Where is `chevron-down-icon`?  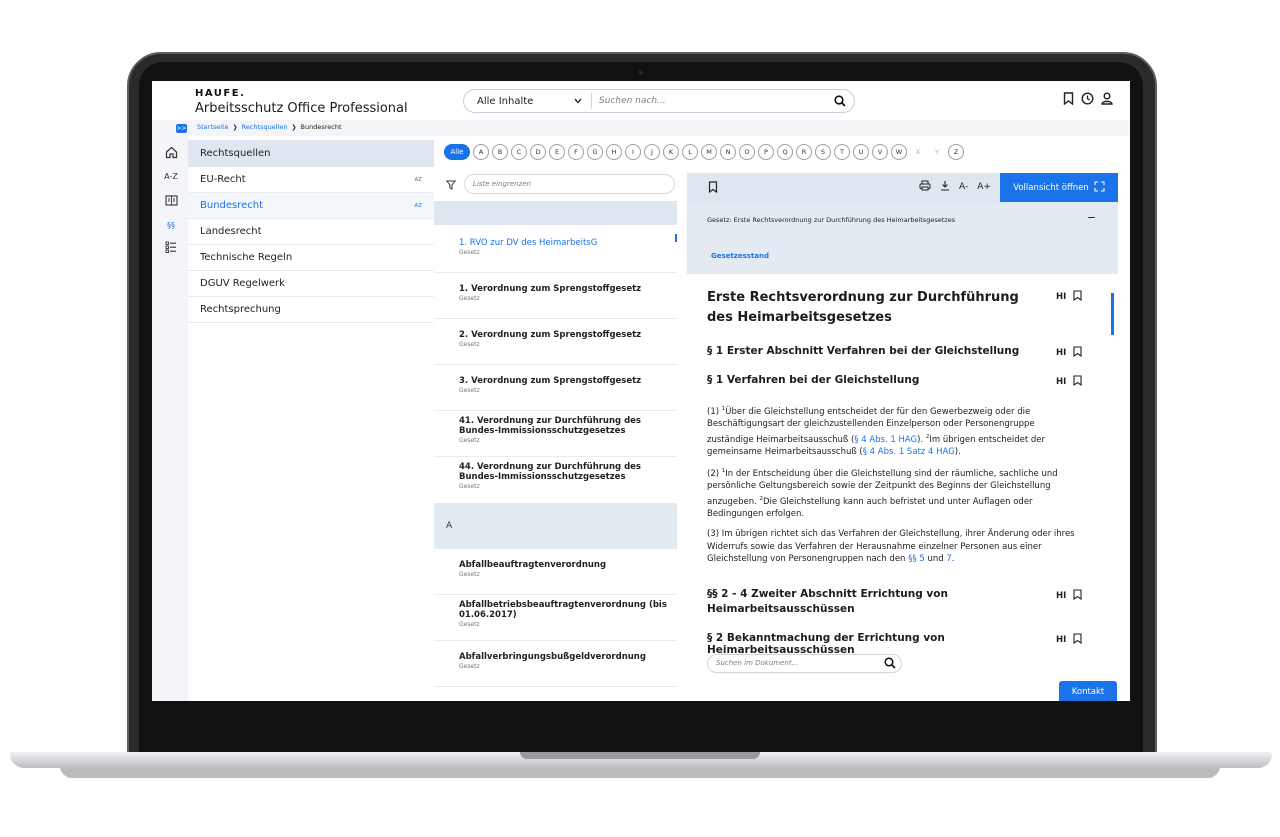
chevron-down-icon is located at coordinates (581, 101).